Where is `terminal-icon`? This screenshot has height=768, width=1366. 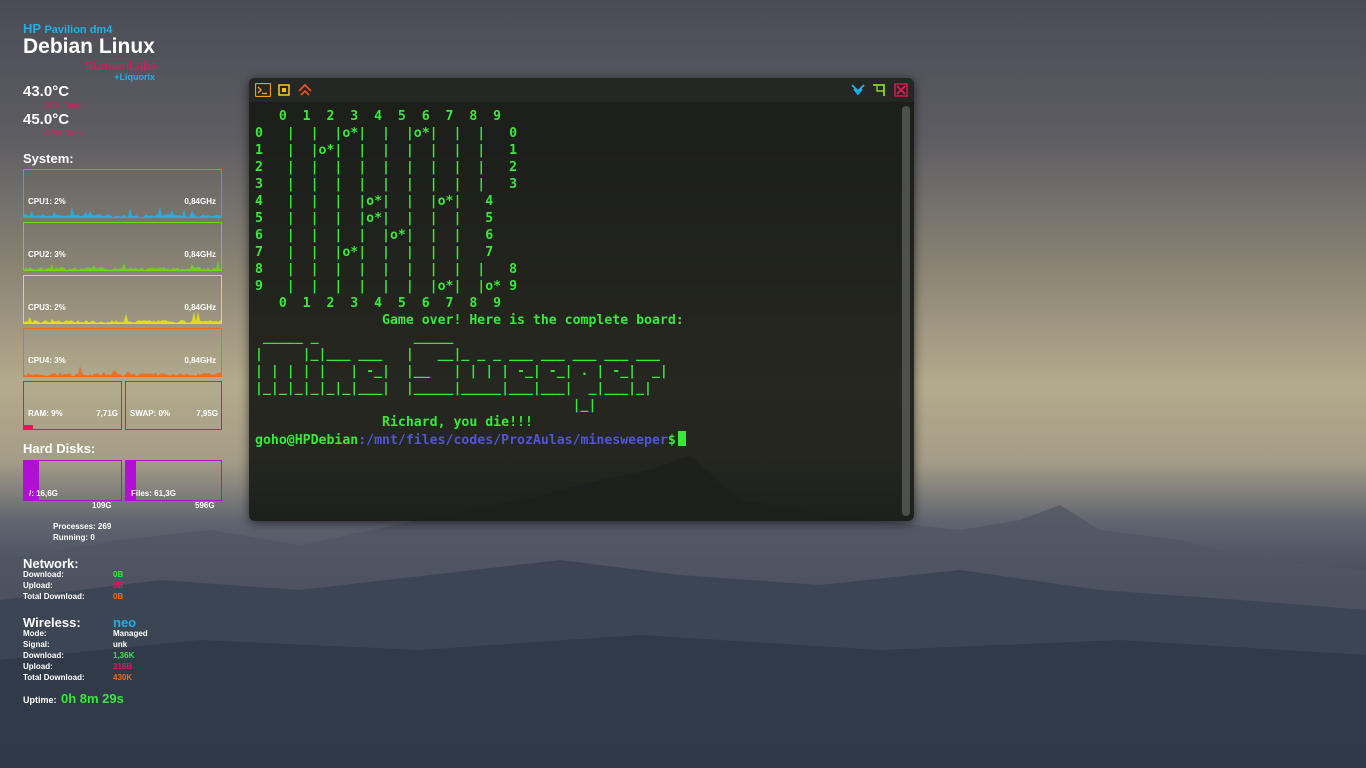
terminal-icon is located at coordinates (263, 90).